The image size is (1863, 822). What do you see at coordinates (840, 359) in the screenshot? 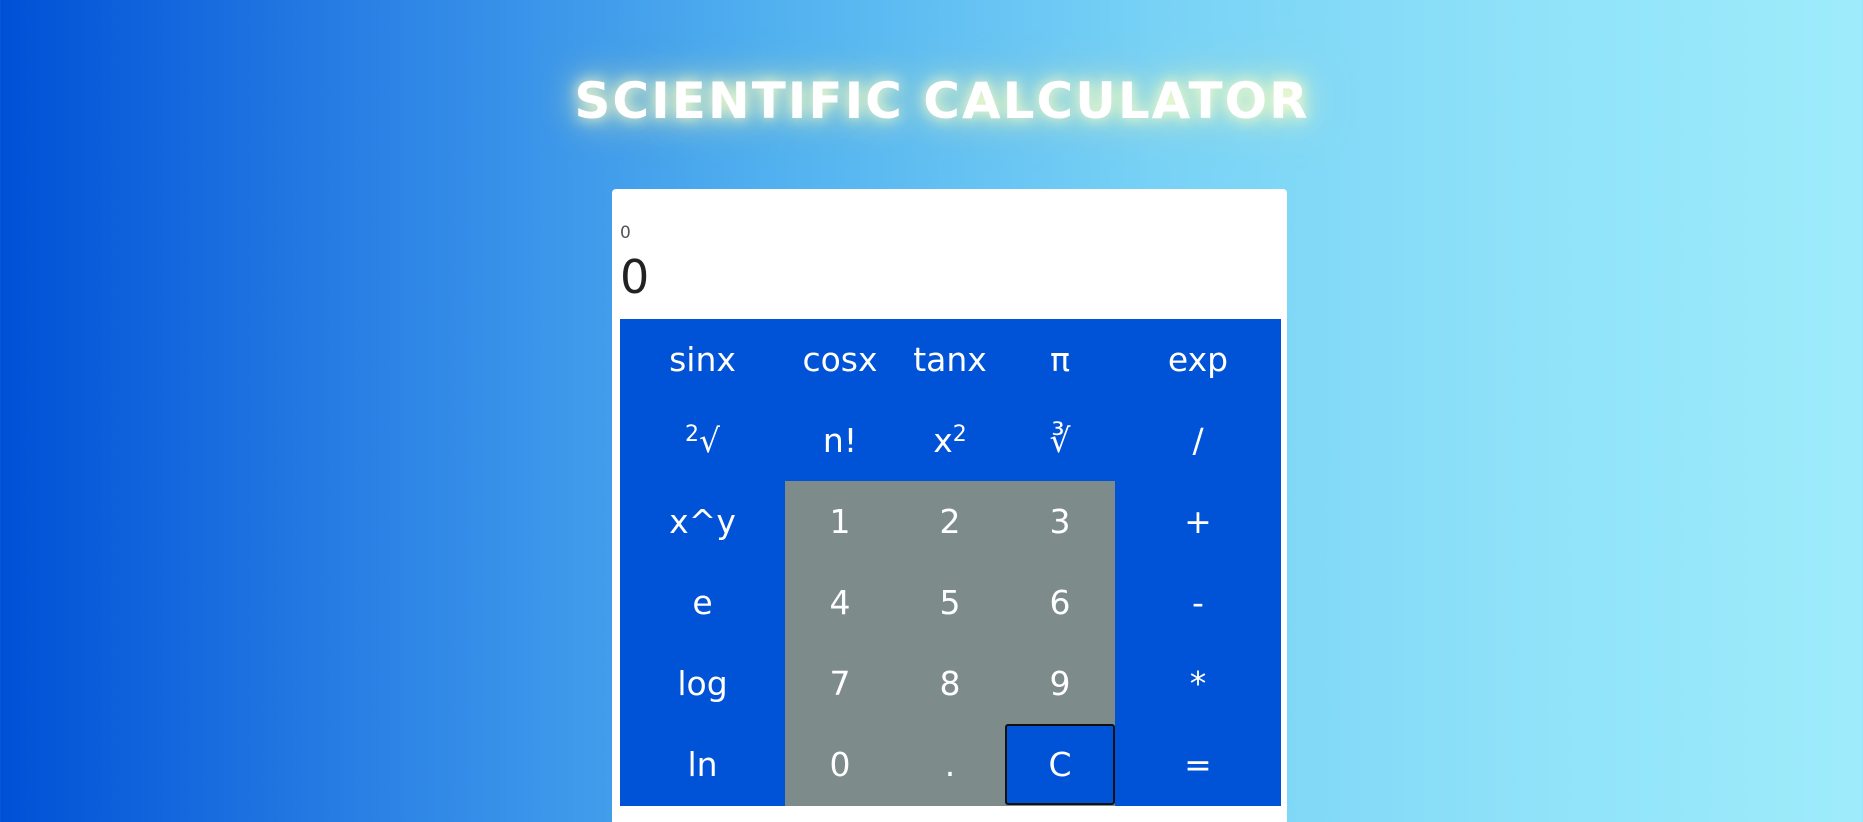
I see `cosx-button: cosx` at bounding box center [840, 359].